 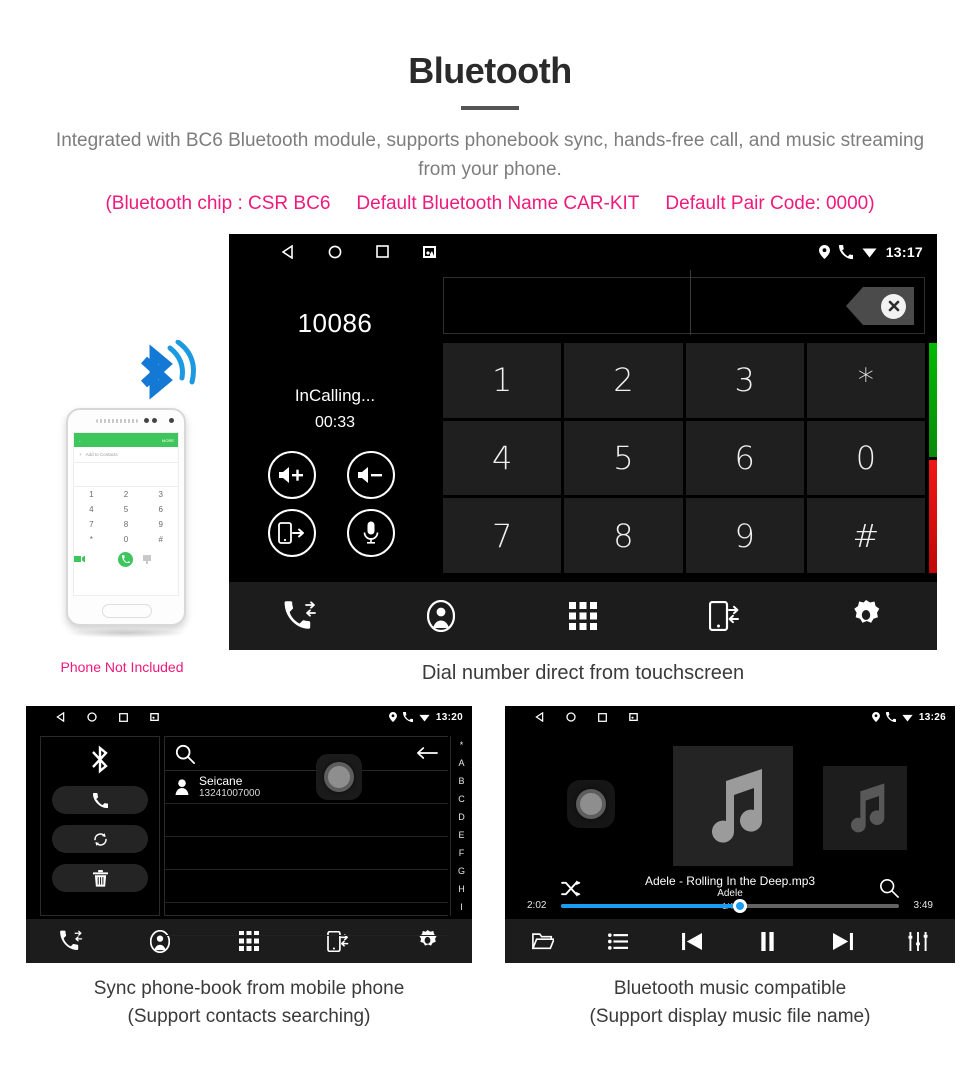 I want to click on index-letter: H, so click(x=461, y=889).